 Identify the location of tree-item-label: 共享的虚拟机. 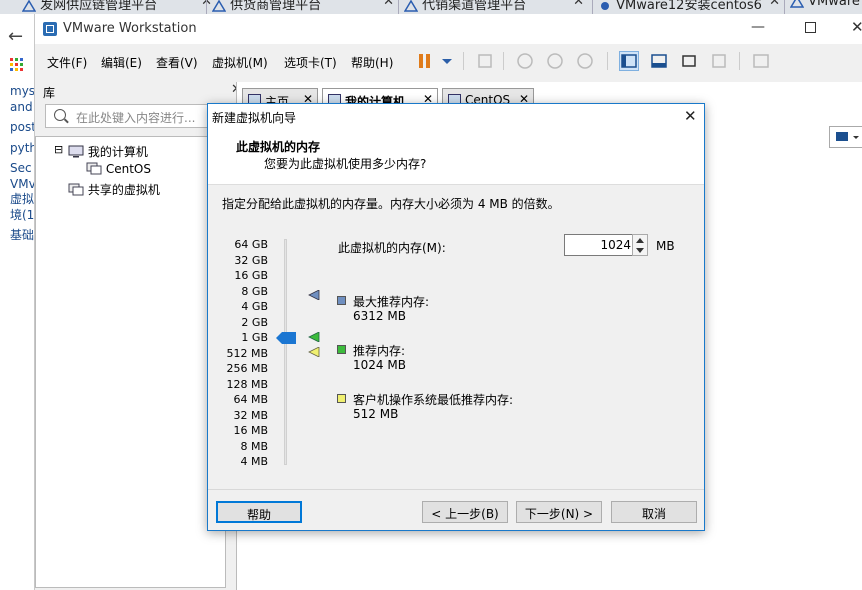
(123, 190).